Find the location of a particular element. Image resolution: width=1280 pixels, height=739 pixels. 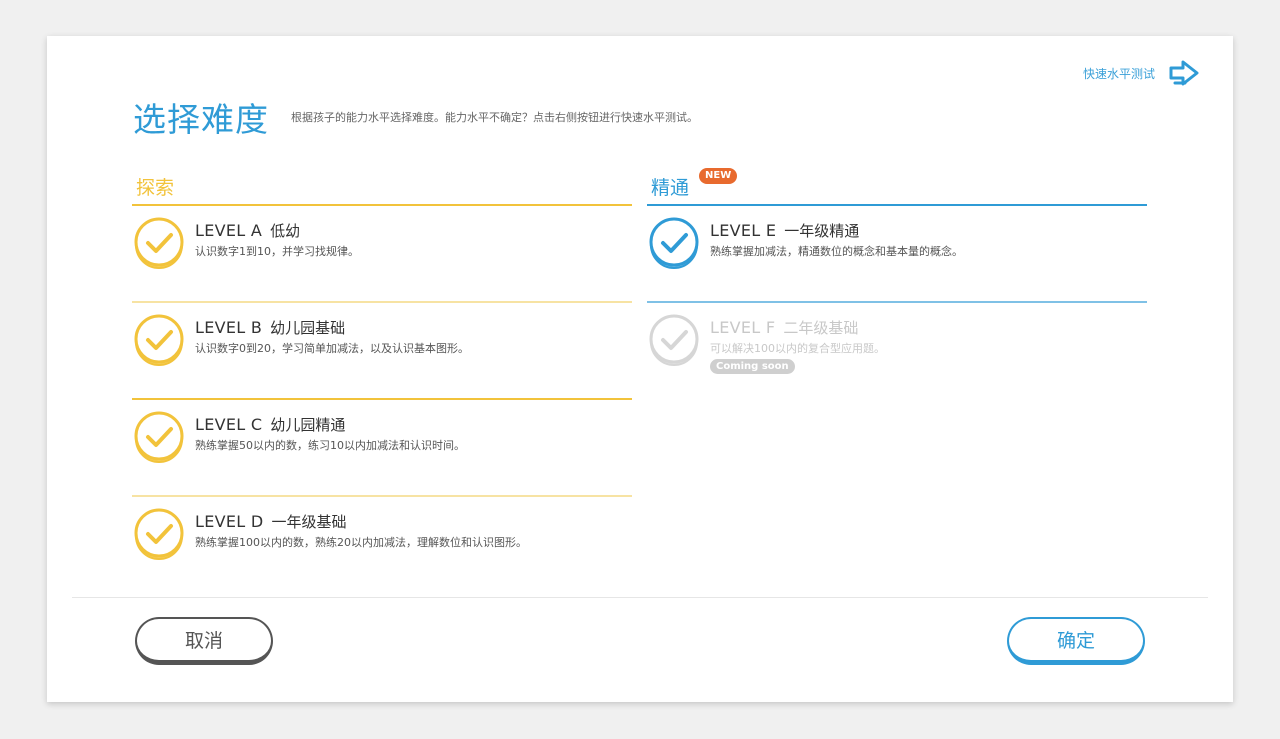

level-f-title: LEVEL F 二年级基础 is located at coordinates (784, 327).